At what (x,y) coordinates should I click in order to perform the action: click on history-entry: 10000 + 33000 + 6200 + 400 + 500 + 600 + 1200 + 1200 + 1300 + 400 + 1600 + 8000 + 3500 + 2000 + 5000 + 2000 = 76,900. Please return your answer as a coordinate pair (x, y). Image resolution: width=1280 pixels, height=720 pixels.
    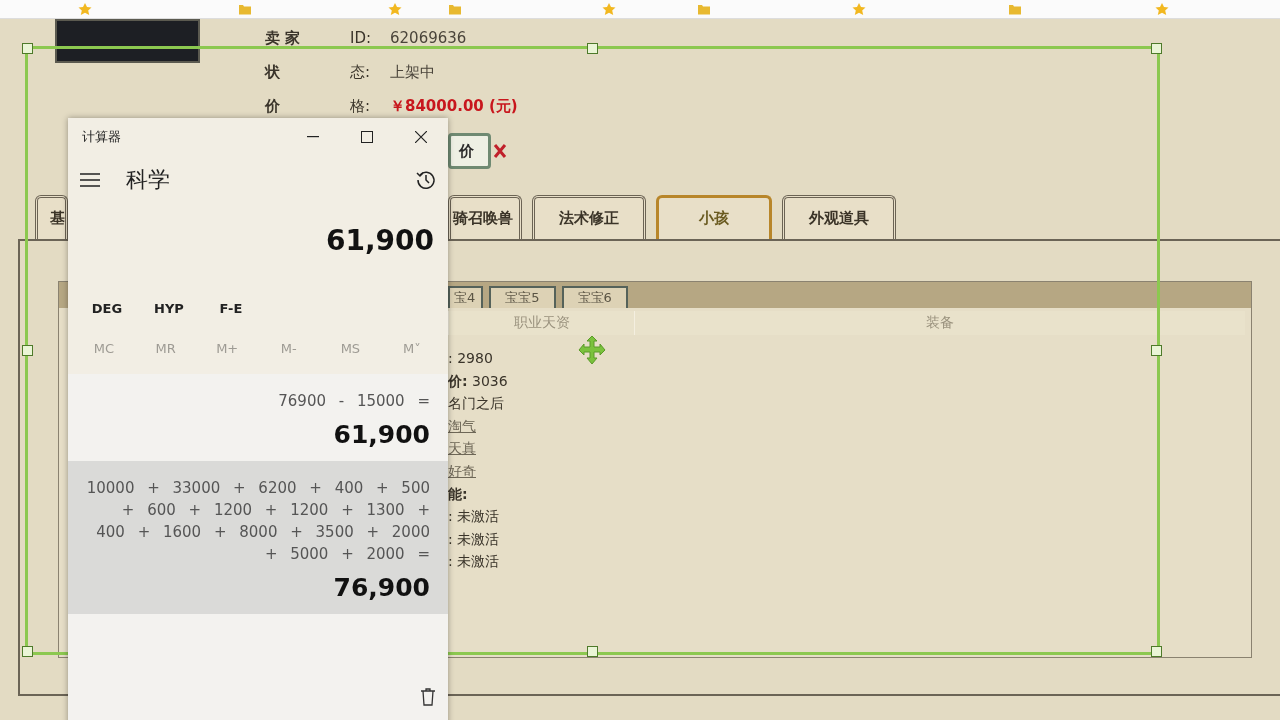
    Looking at the image, I should click on (258, 537).